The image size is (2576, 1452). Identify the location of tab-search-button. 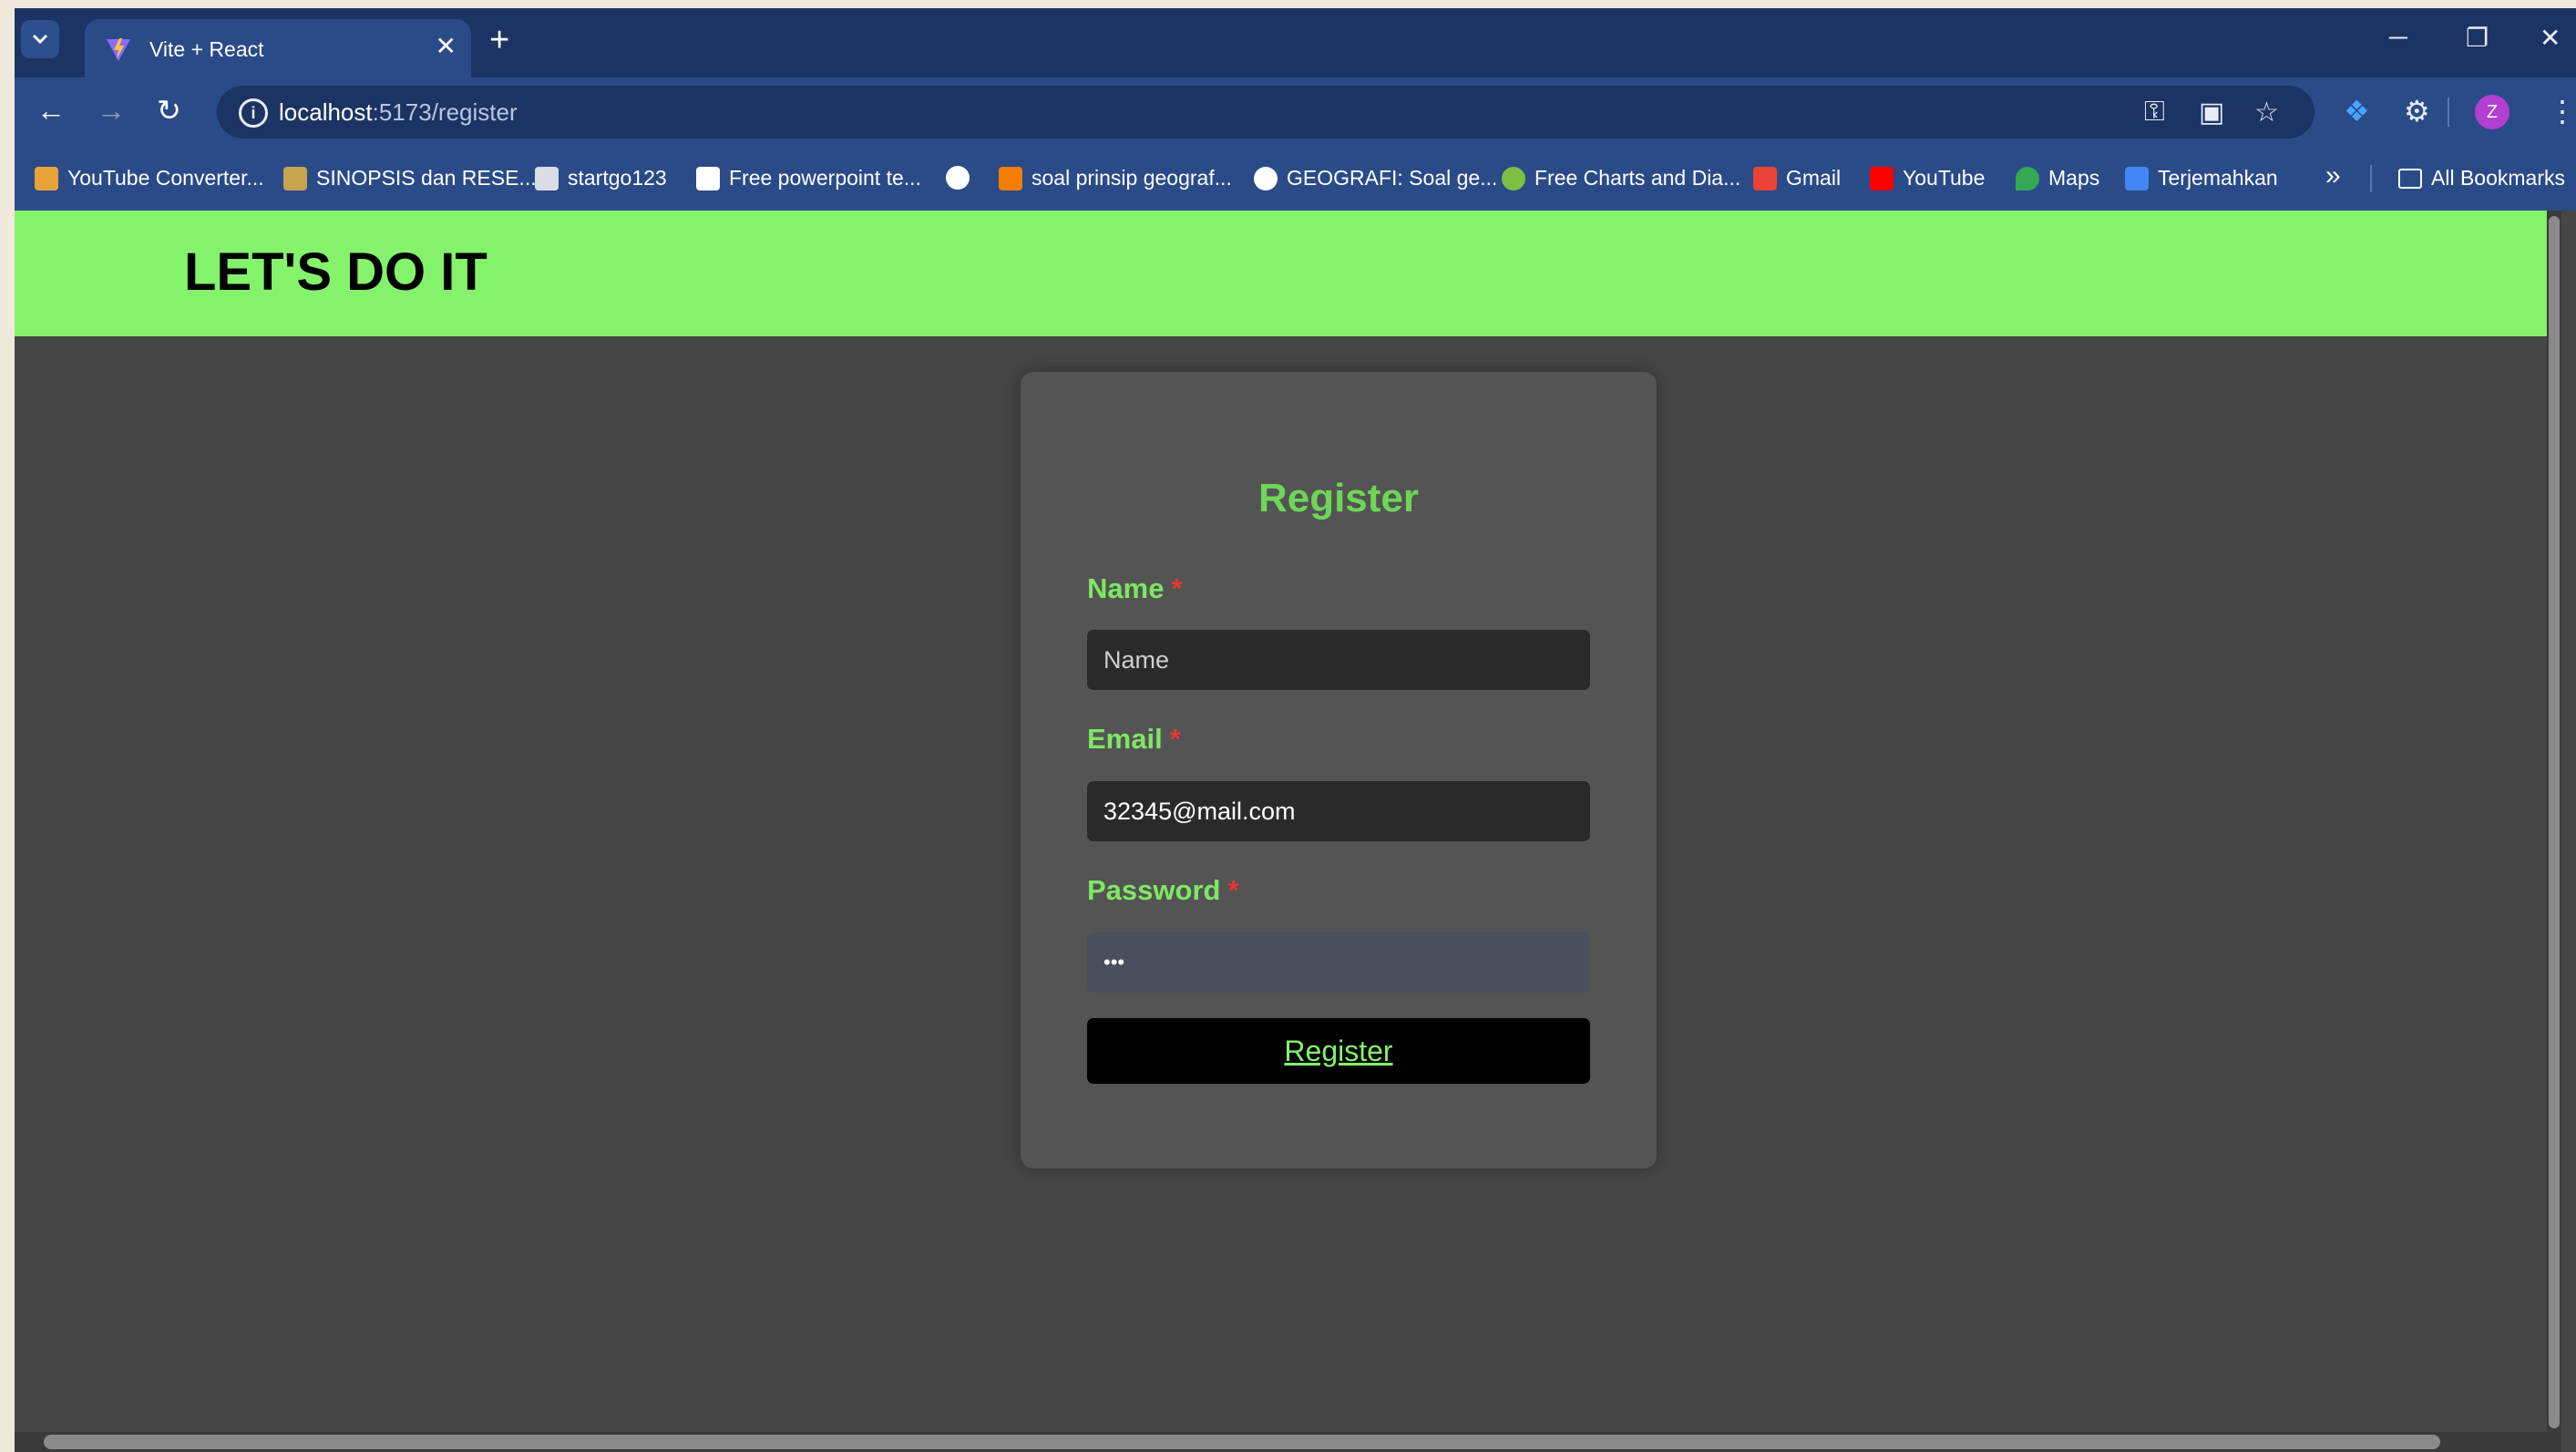
(40, 39).